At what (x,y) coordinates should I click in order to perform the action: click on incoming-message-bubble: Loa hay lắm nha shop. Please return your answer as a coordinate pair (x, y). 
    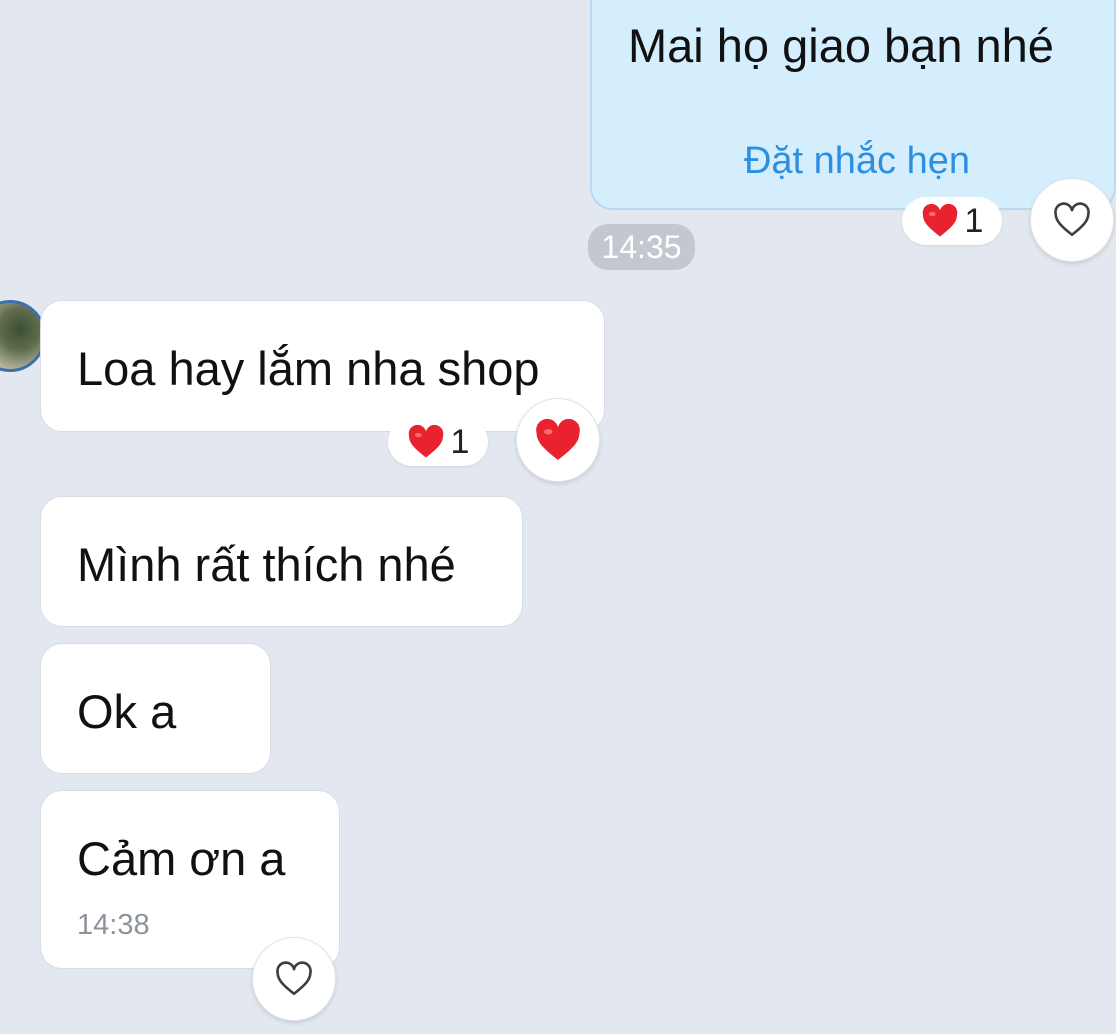
    Looking at the image, I should click on (322, 366).